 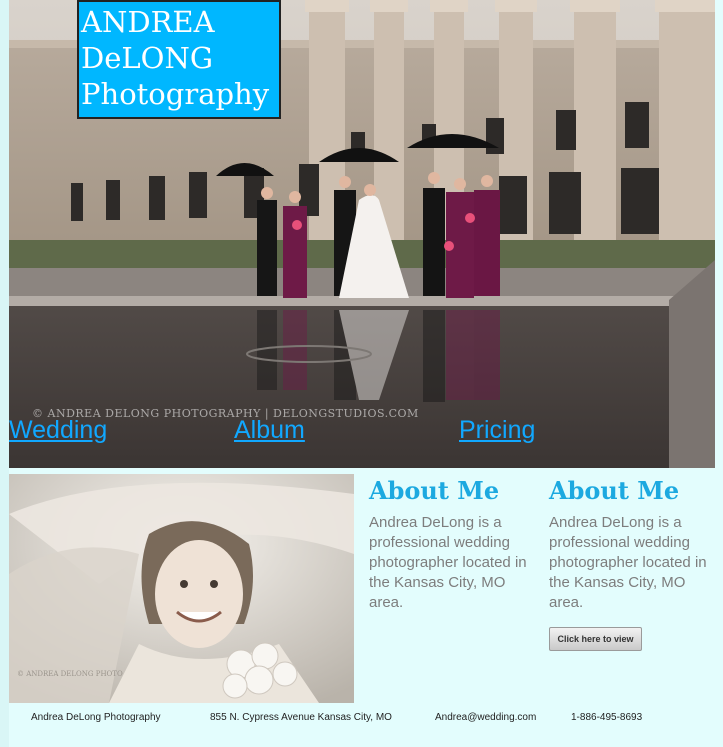 I want to click on footer-email: Andrea@wedding.com, so click(x=485, y=717).